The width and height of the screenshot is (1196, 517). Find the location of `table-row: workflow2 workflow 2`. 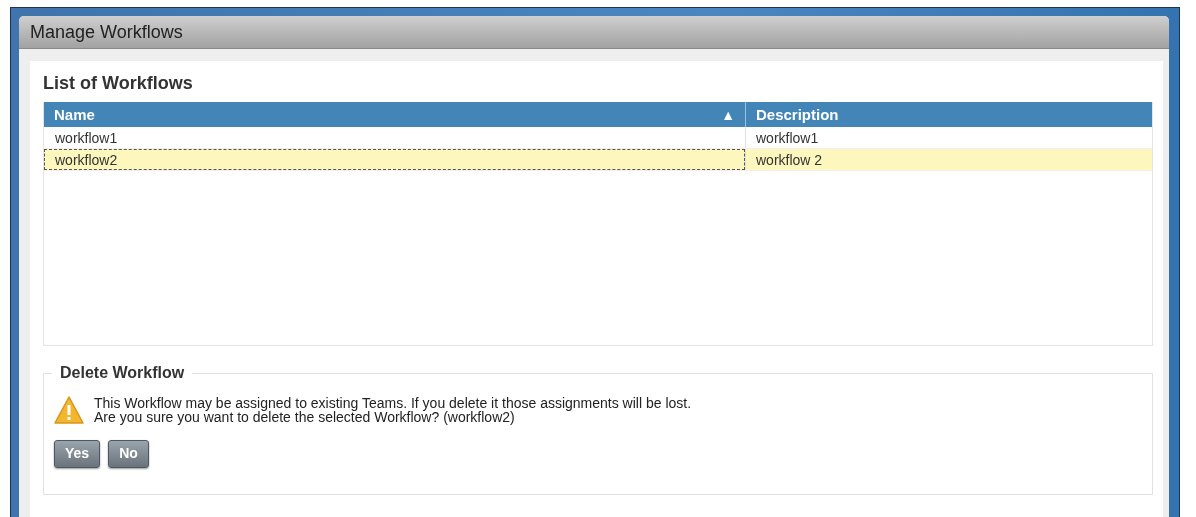

table-row: workflow2 workflow 2 is located at coordinates (598, 160).